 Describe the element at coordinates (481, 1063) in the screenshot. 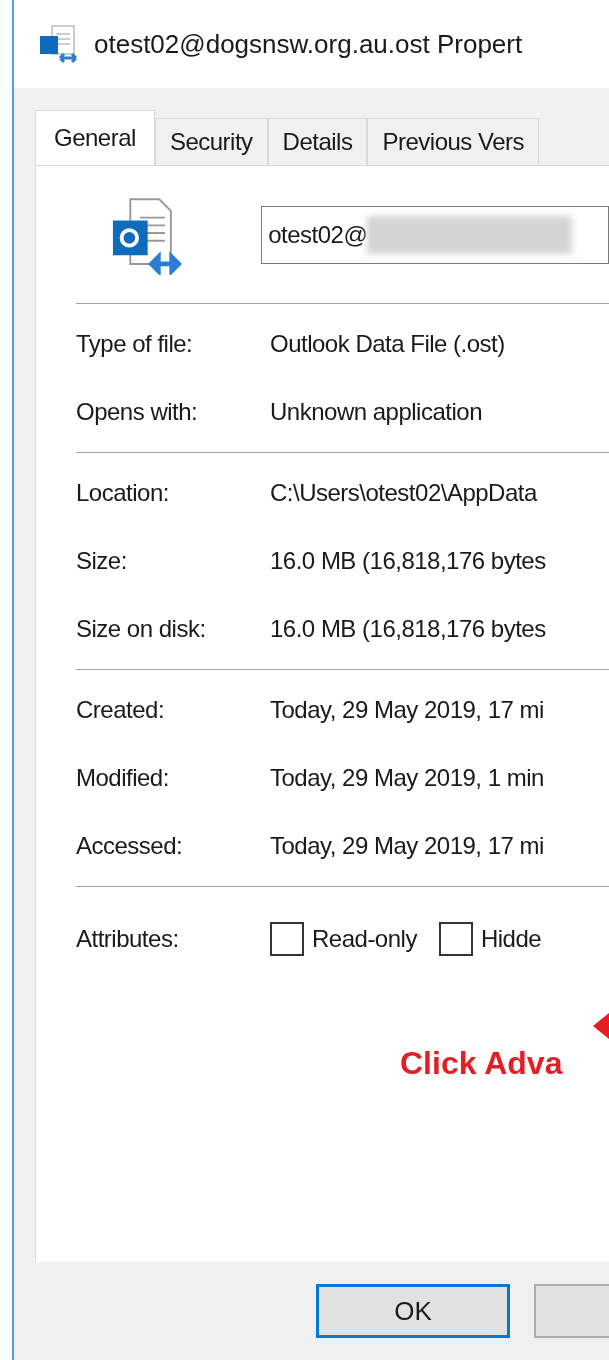

I see `annotation-text: Click Adva` at that location.